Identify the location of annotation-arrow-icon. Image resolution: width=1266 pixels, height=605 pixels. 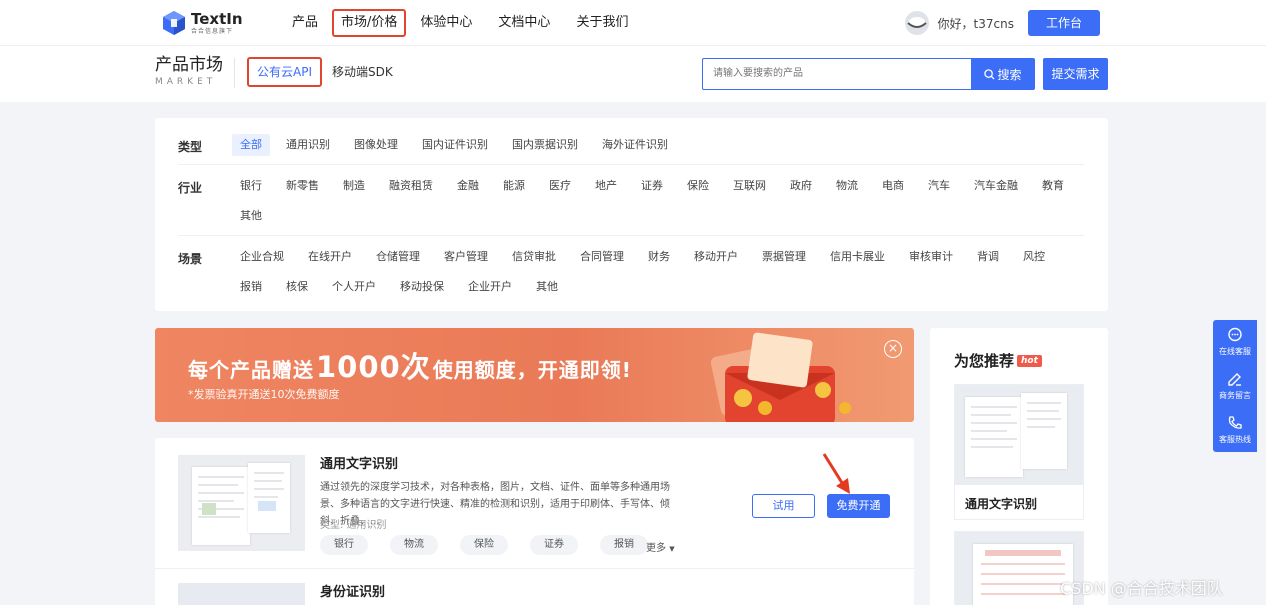
(836, 473).